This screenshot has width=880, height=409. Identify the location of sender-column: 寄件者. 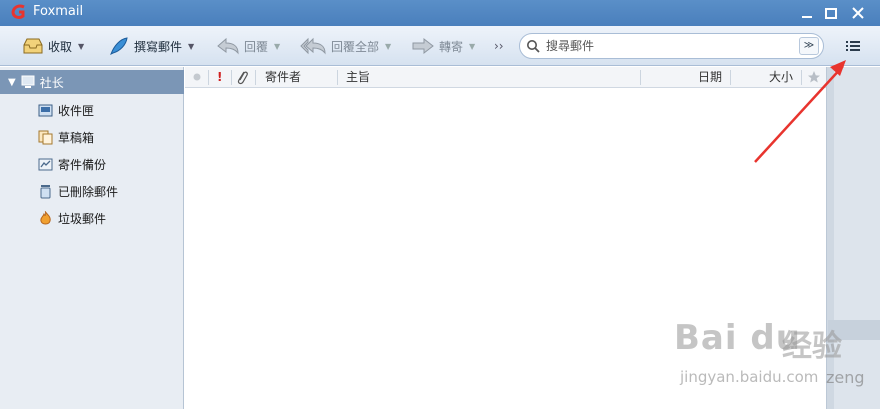
(283, 77).